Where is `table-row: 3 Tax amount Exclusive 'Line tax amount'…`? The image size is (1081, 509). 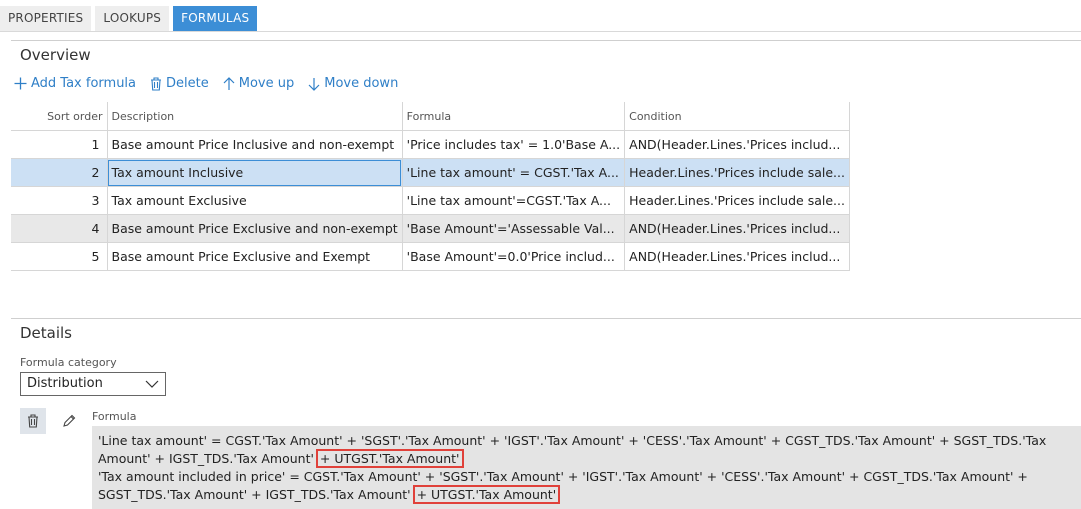 table-row: 3 Tax amount Exclusive 'Line tax amount'… is located at coordinates (430, 200).